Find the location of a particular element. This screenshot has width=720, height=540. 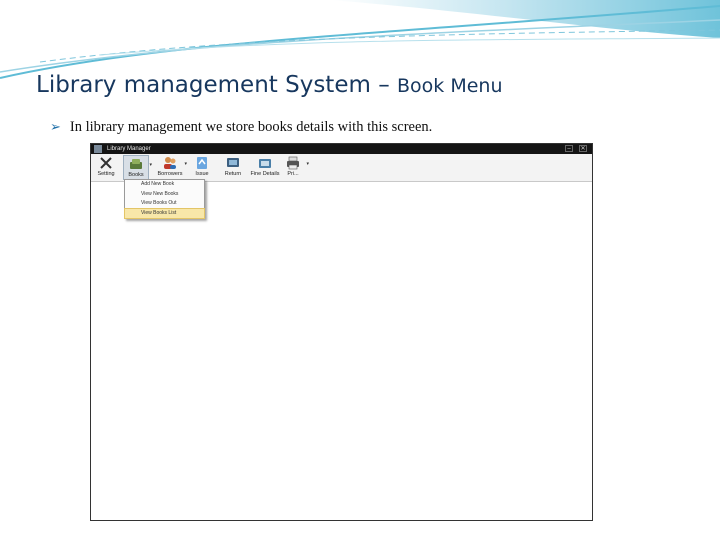

slide-title: Library management System – Book Menu is located at coordinates (269, 85).